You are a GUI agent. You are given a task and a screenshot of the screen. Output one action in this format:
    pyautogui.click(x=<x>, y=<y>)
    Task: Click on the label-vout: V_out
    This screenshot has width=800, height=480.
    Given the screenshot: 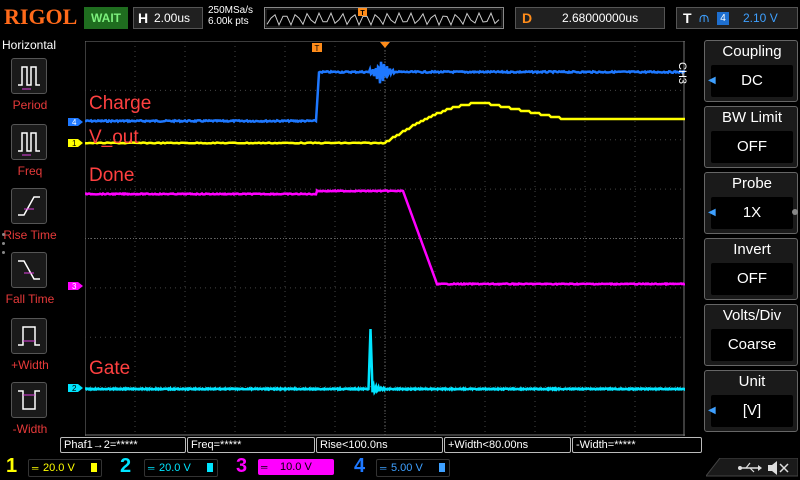 What is the action you would take?
    pyautogui.click(x=114, y=137)
    